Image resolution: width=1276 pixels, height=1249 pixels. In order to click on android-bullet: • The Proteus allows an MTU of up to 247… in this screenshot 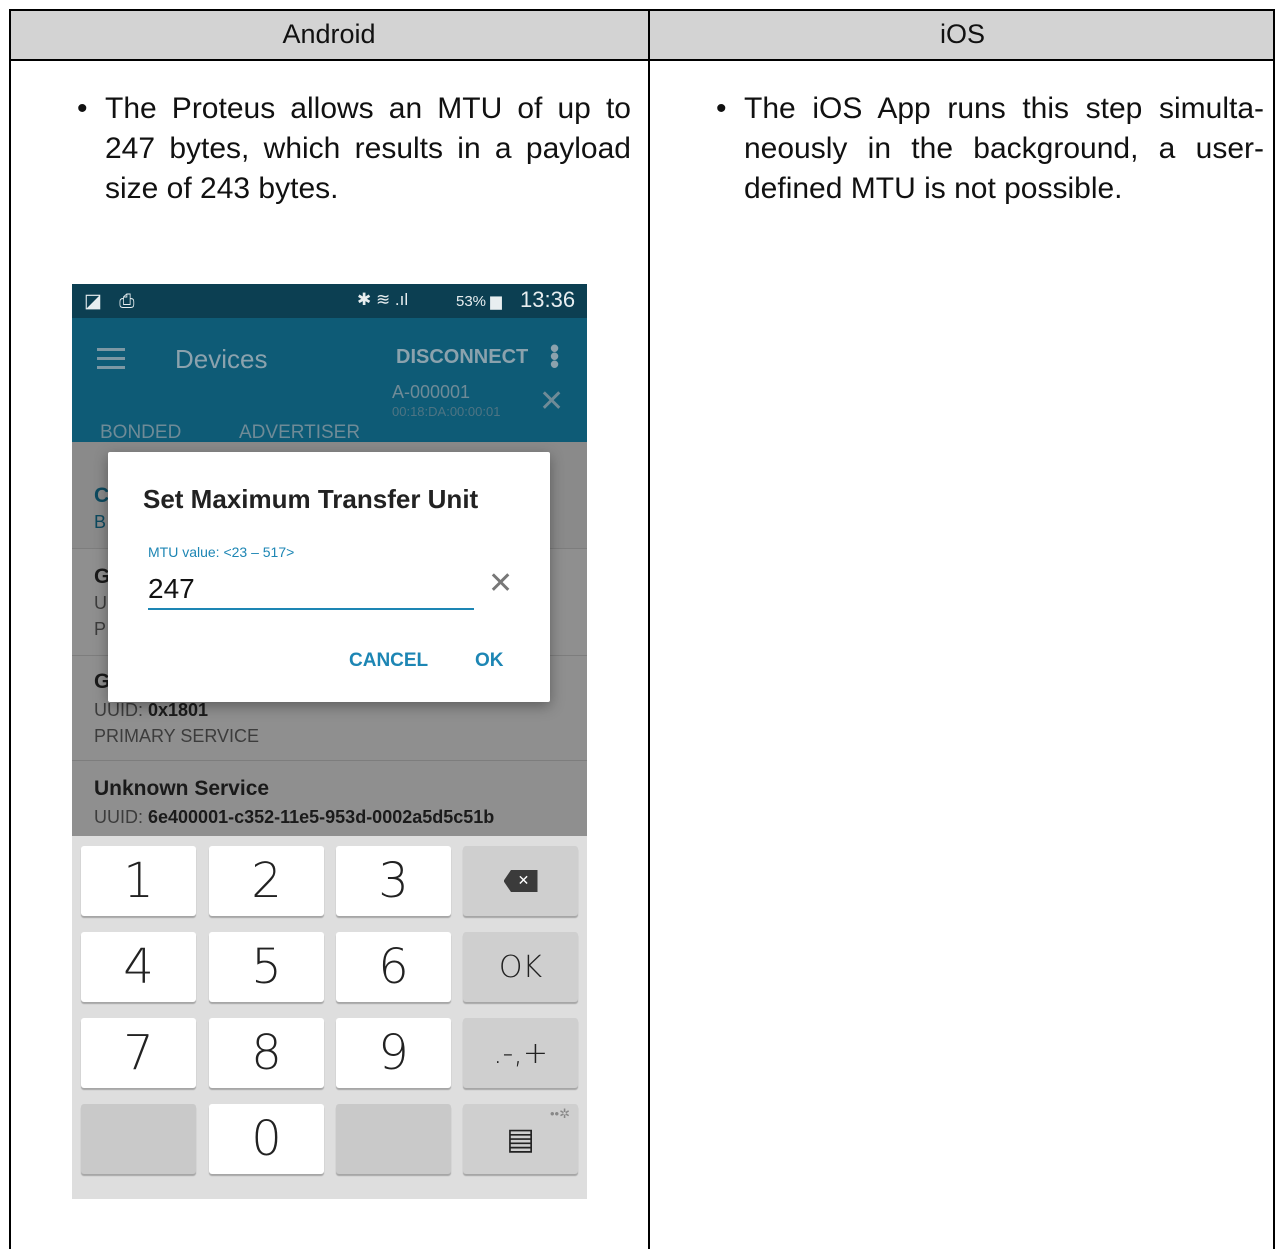, I will do `click(354, 149)`.